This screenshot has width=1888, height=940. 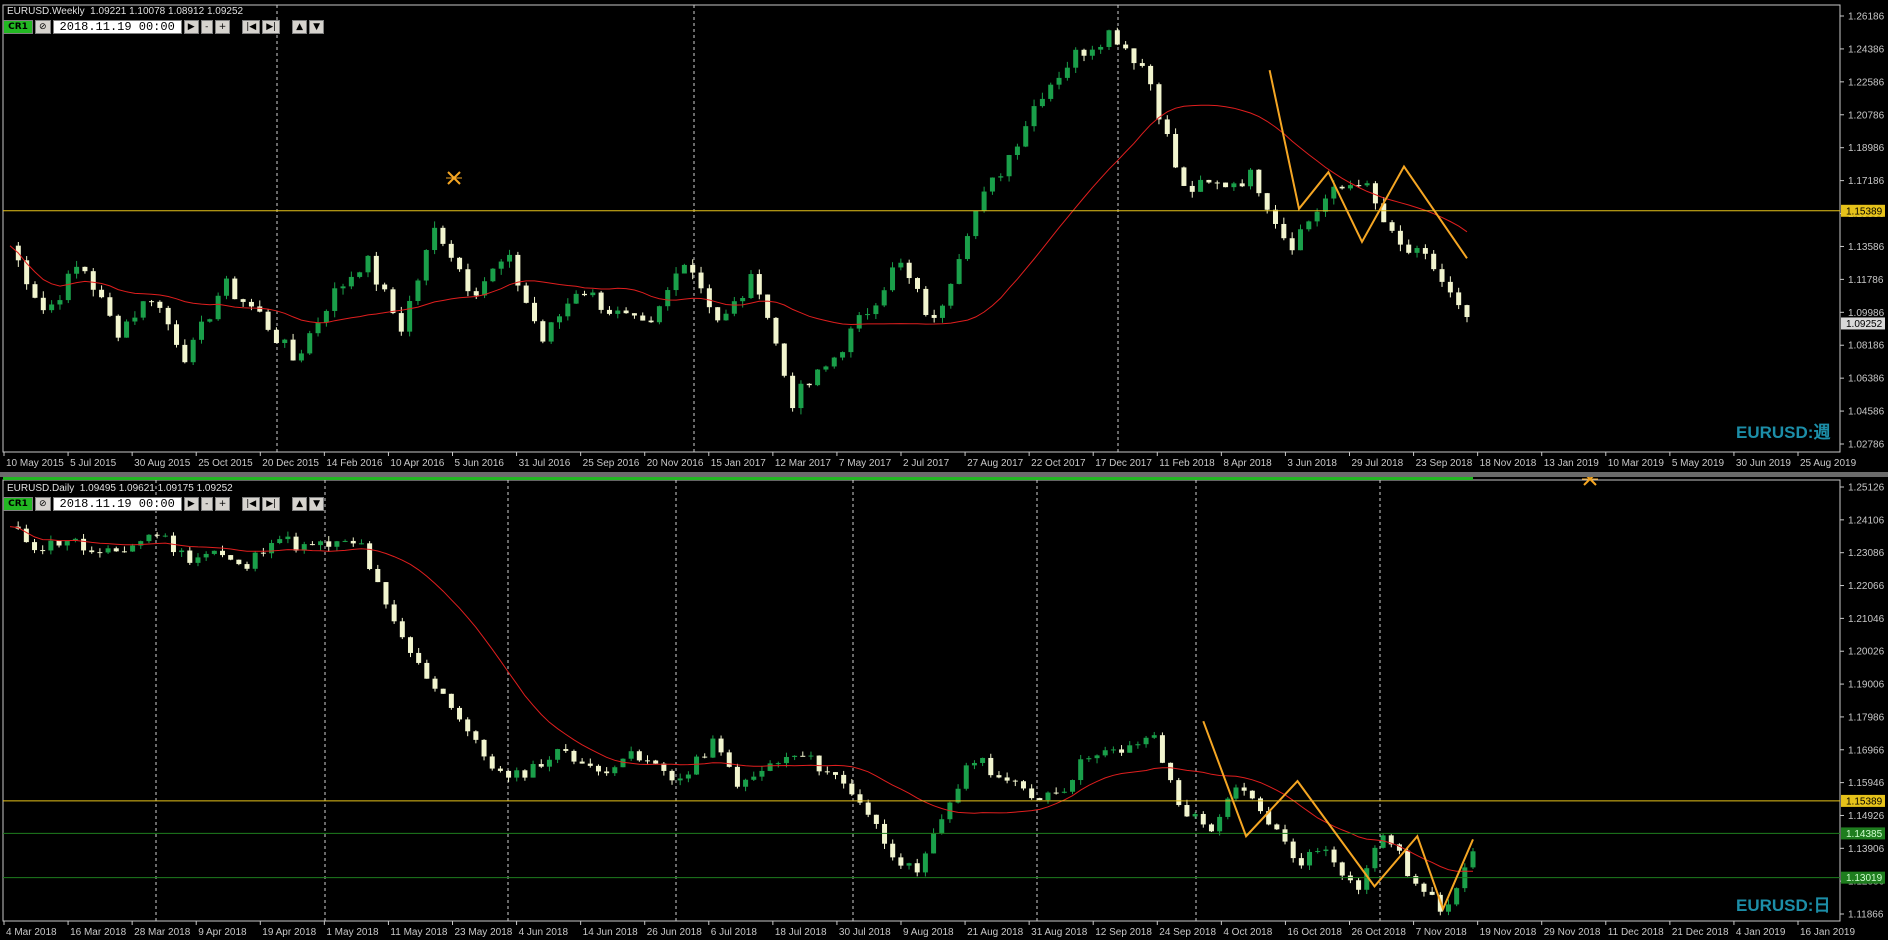 What do you see at coordinates (1866, 181) in the screenshot?
I see `y-tick-label: 1.17186` at bounding box center [1866, 181].